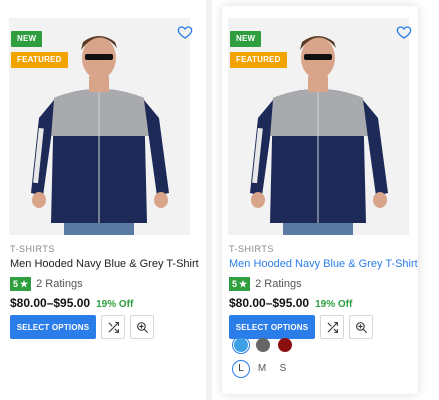  What do you see at coordinates (241, 369) in the screenshot?
I see `size-option-l: L` at bounding box center [241, 369].